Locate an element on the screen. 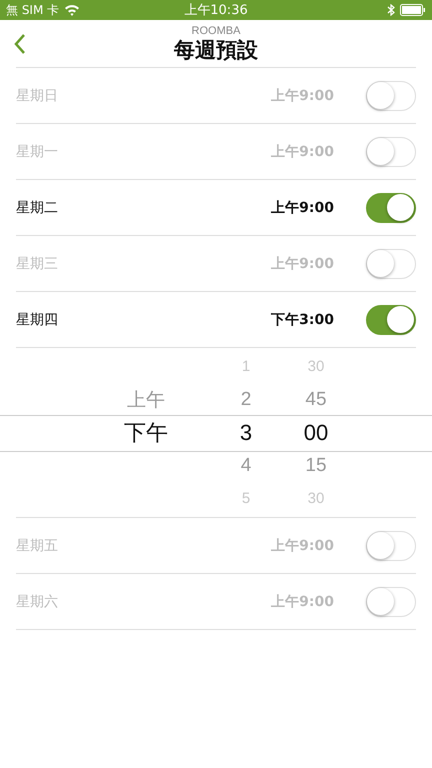 The height and width of the screenshot is (768, 432). picker-item: 下午 is located at coordinates (146, 432).